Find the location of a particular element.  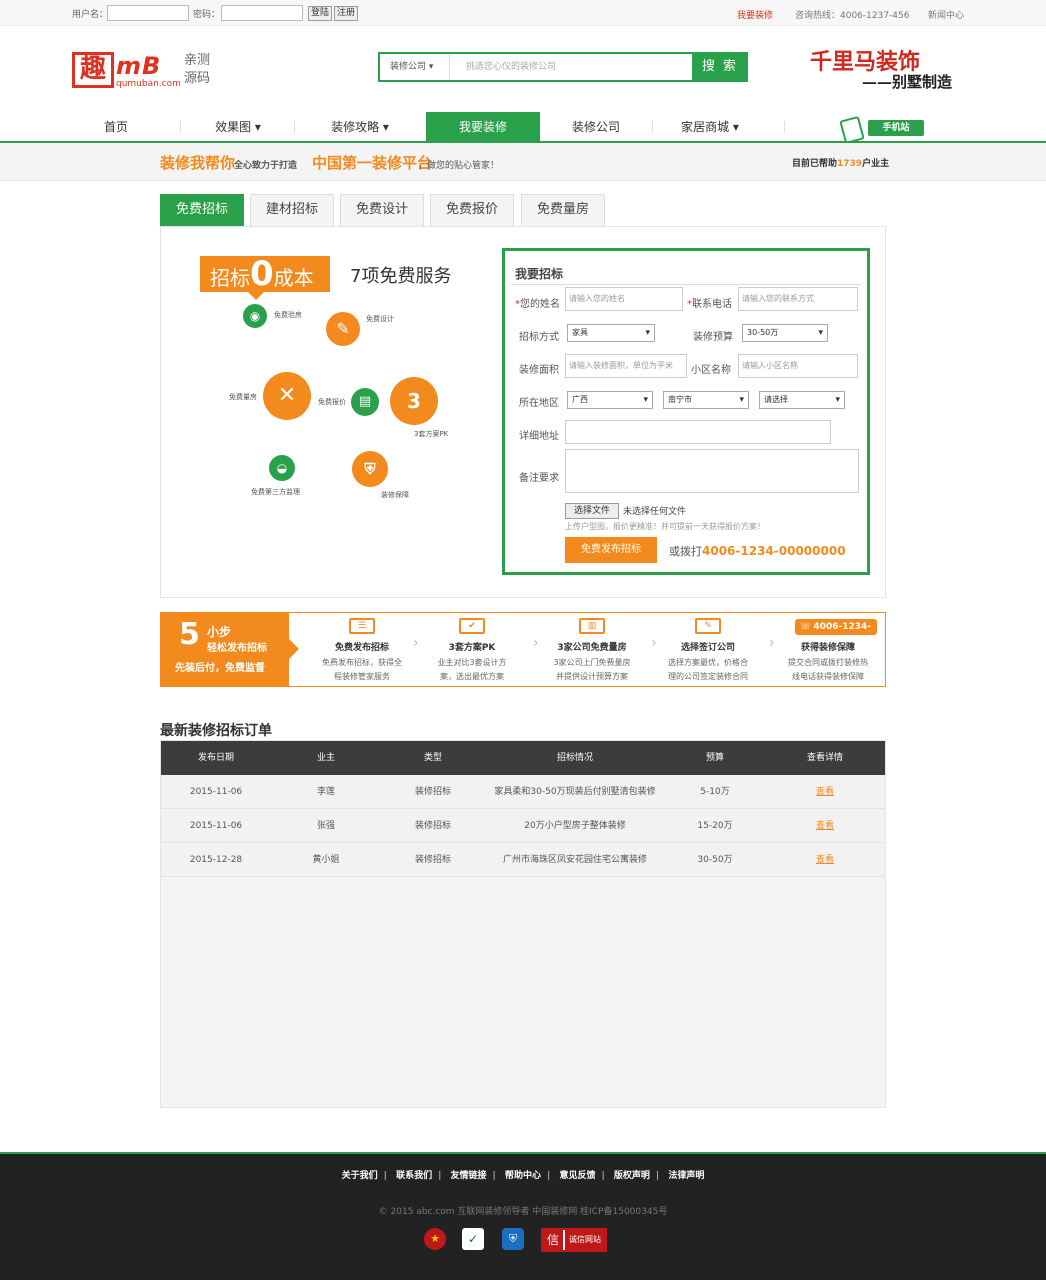

area-input: 请输入装修面积，单位为平米 is located at coordinates (626, 366).